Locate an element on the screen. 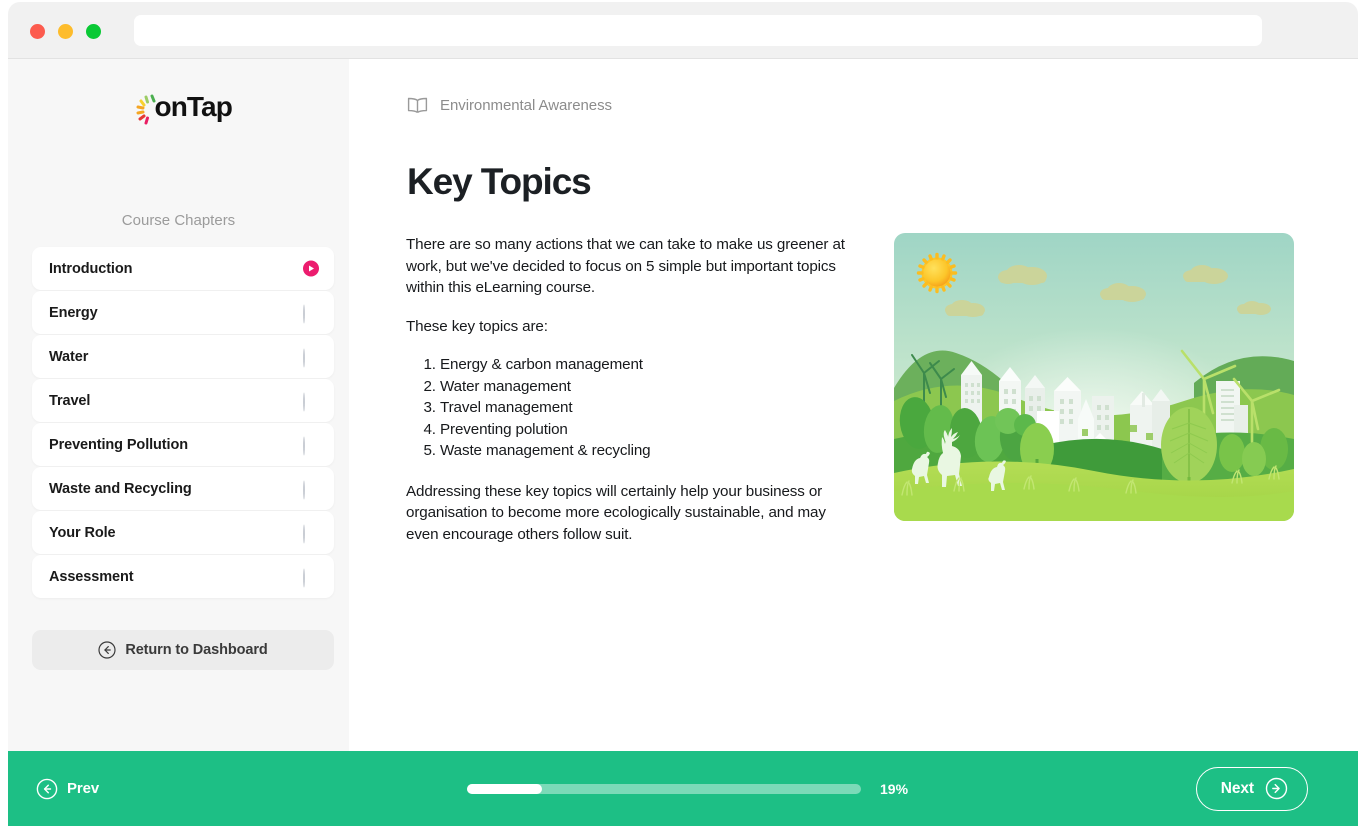 The width and height of the screenshot is (1366, 828). progress-track is located at coordinates (664, 788).